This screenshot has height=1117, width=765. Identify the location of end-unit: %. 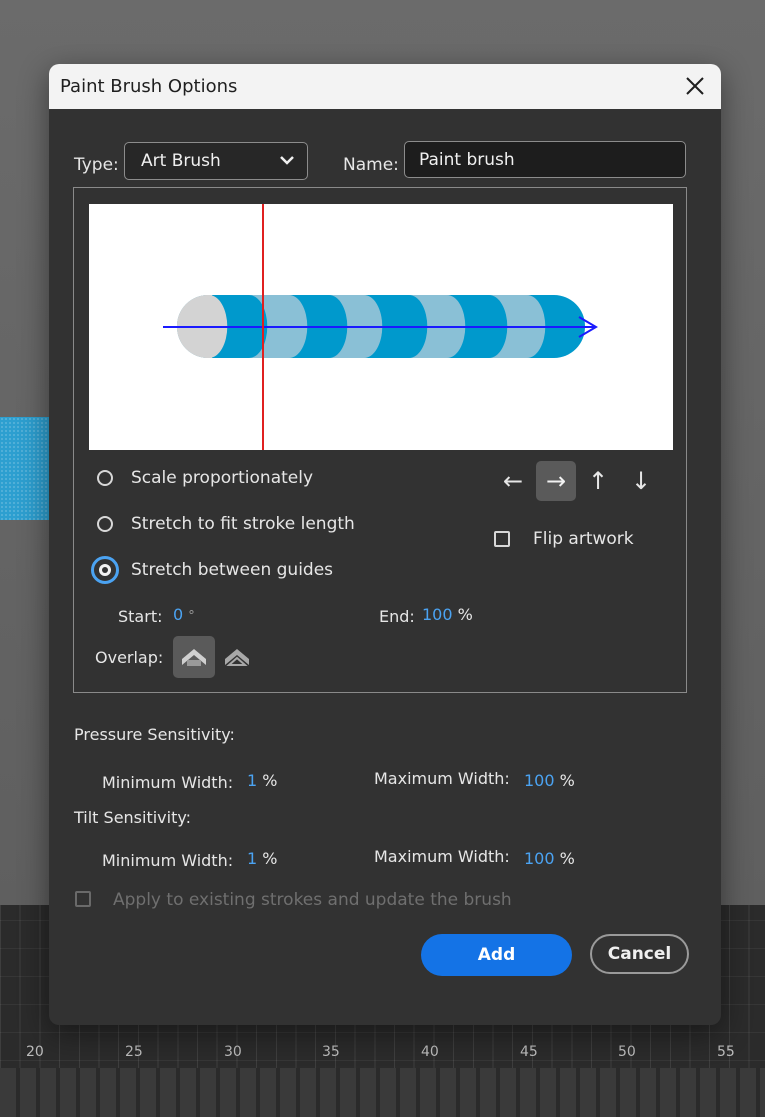
(465, 614).